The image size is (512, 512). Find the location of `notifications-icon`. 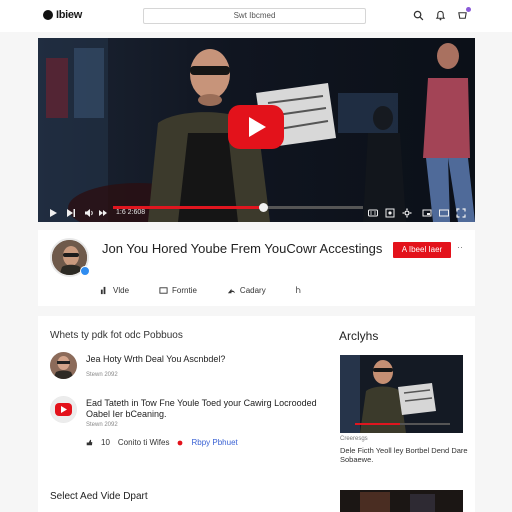

notifications-icon is located at coordinates (440, 15).